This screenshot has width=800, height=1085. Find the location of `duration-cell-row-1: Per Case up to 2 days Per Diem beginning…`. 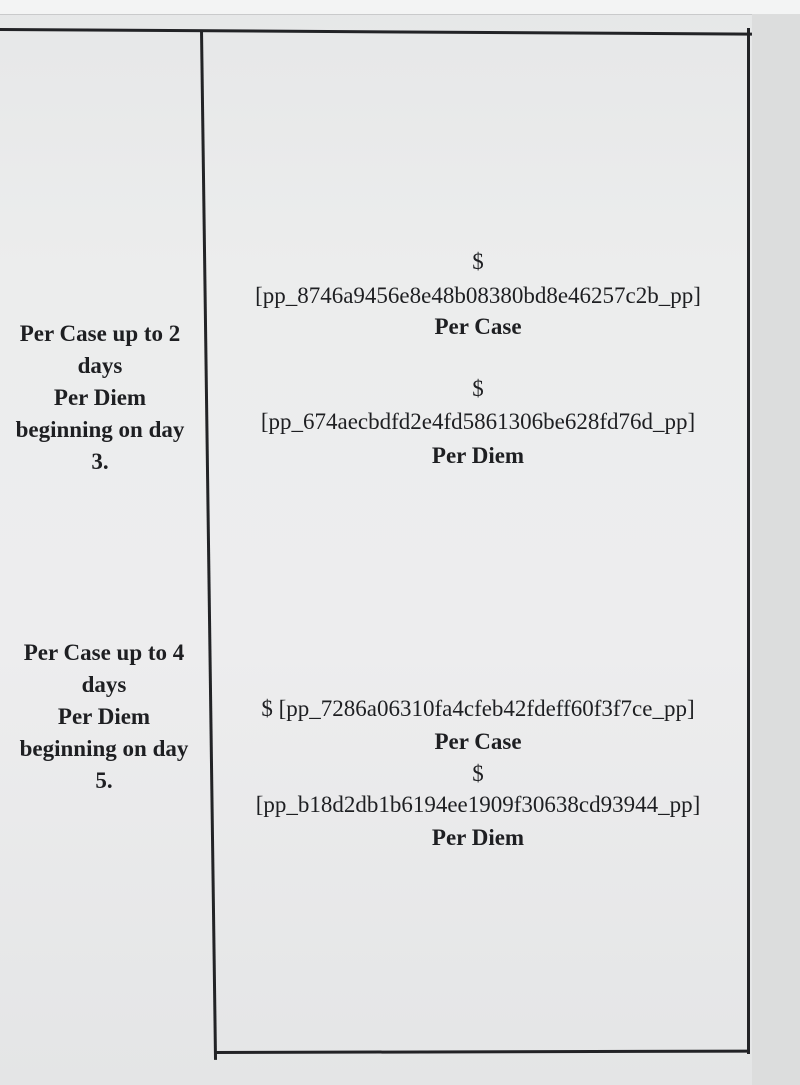

duration-cell-row-1: Per Case up to 2 days Per Diem beginning… is located at coordinates (100, 398).